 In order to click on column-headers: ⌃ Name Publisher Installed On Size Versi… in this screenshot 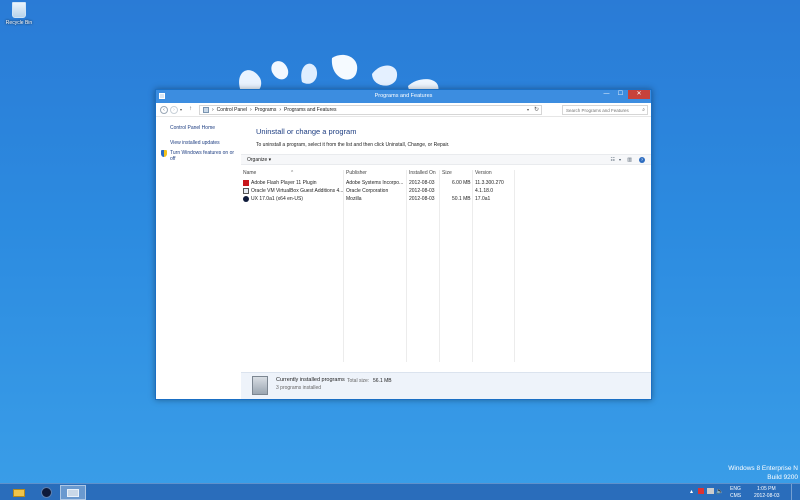, I will do `click(446, 174)`.